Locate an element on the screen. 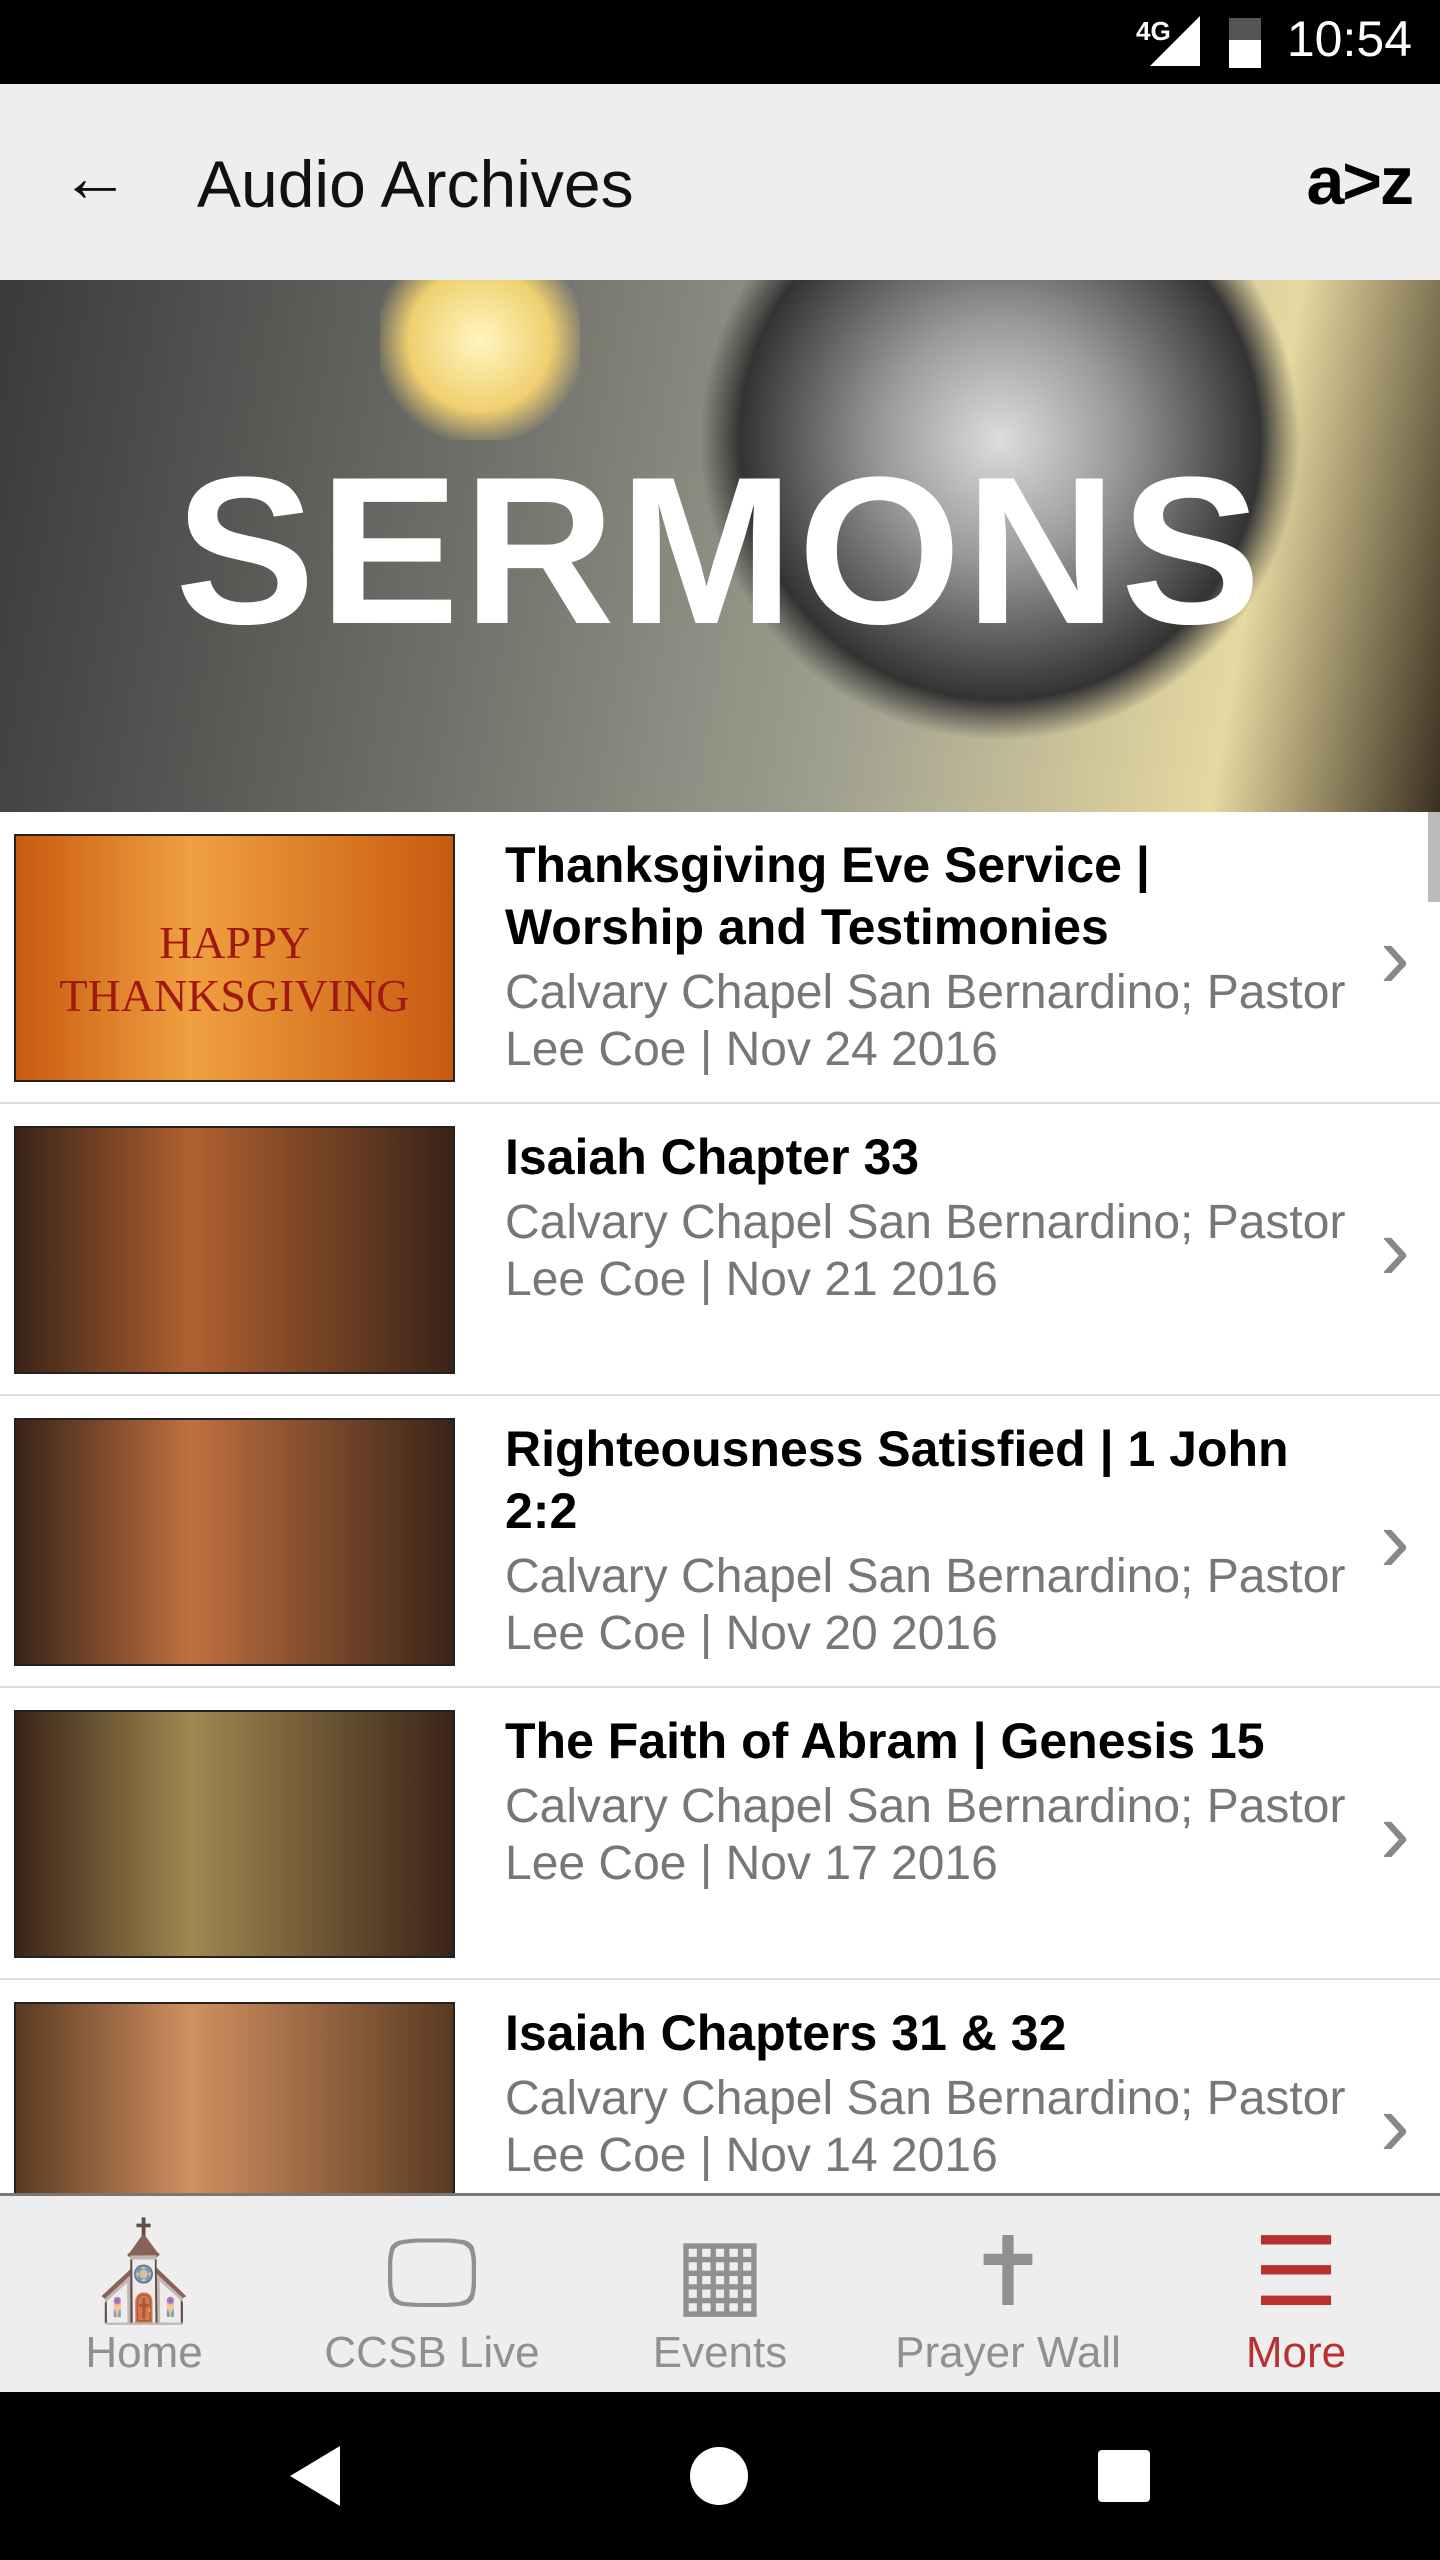 This screenshot has height=2560, width=1440. battery-charging-icon is located at coordinates (1245, 43).